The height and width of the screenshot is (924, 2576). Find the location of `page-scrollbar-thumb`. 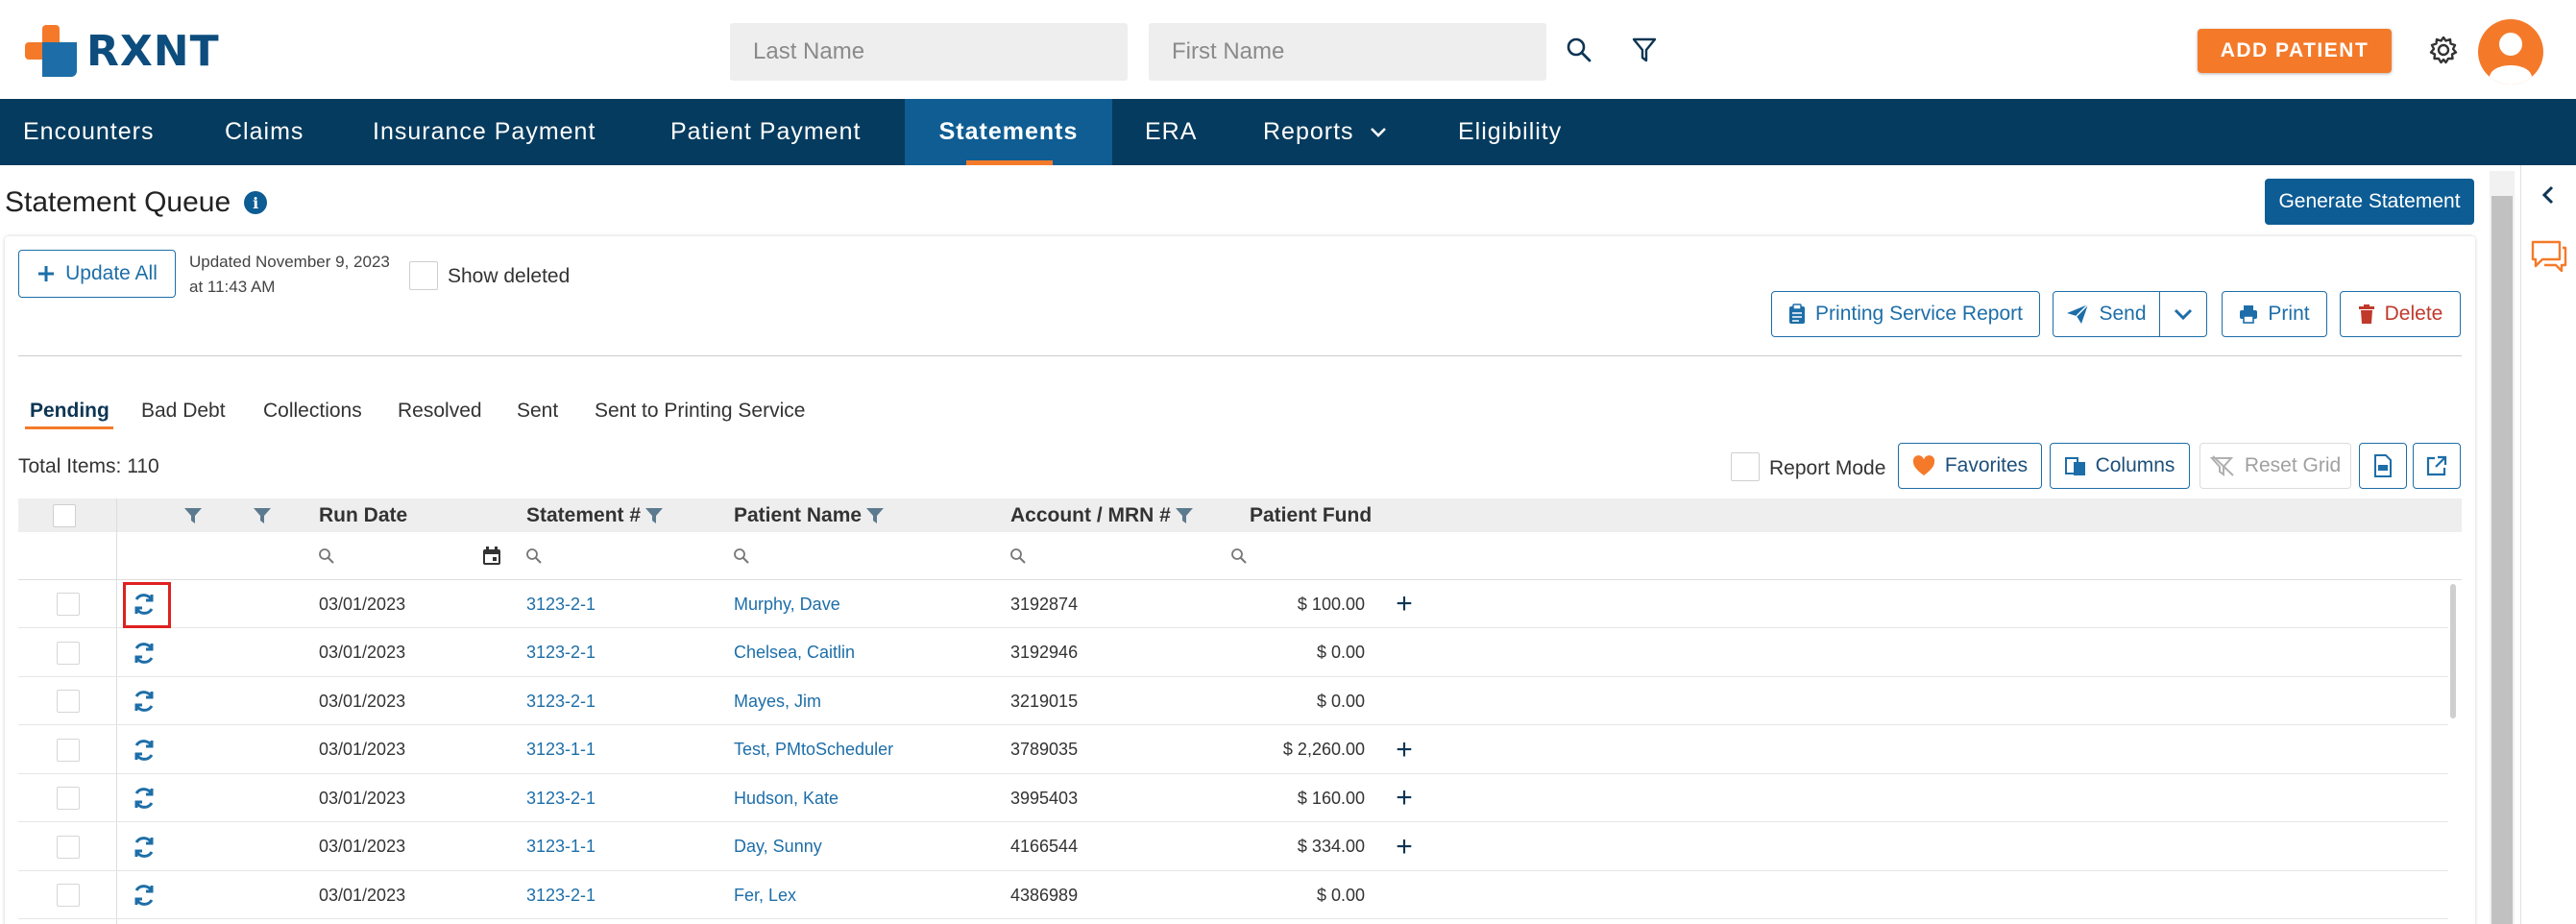

page-scrollbar-thumb is located at coordinates (2502, 560).